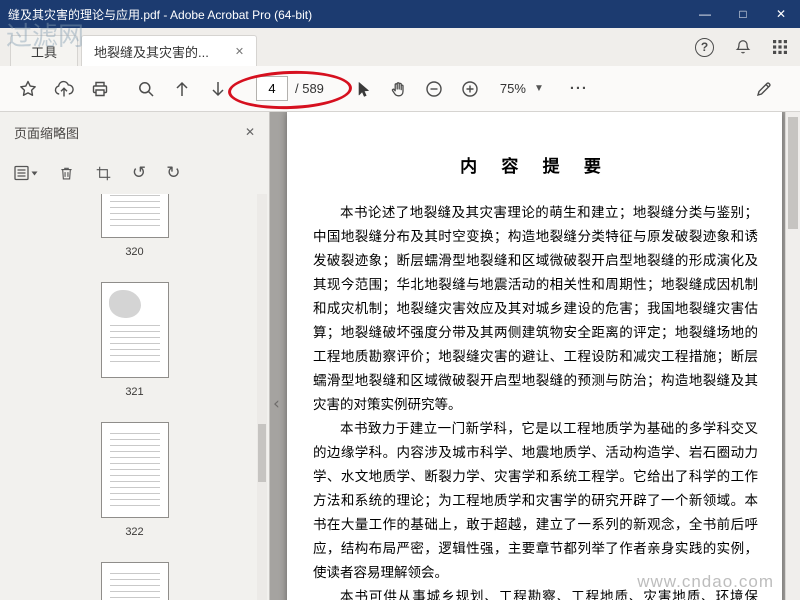  I want to click on zoom-level-dropdown: 75% ▼, so click(522, 88).